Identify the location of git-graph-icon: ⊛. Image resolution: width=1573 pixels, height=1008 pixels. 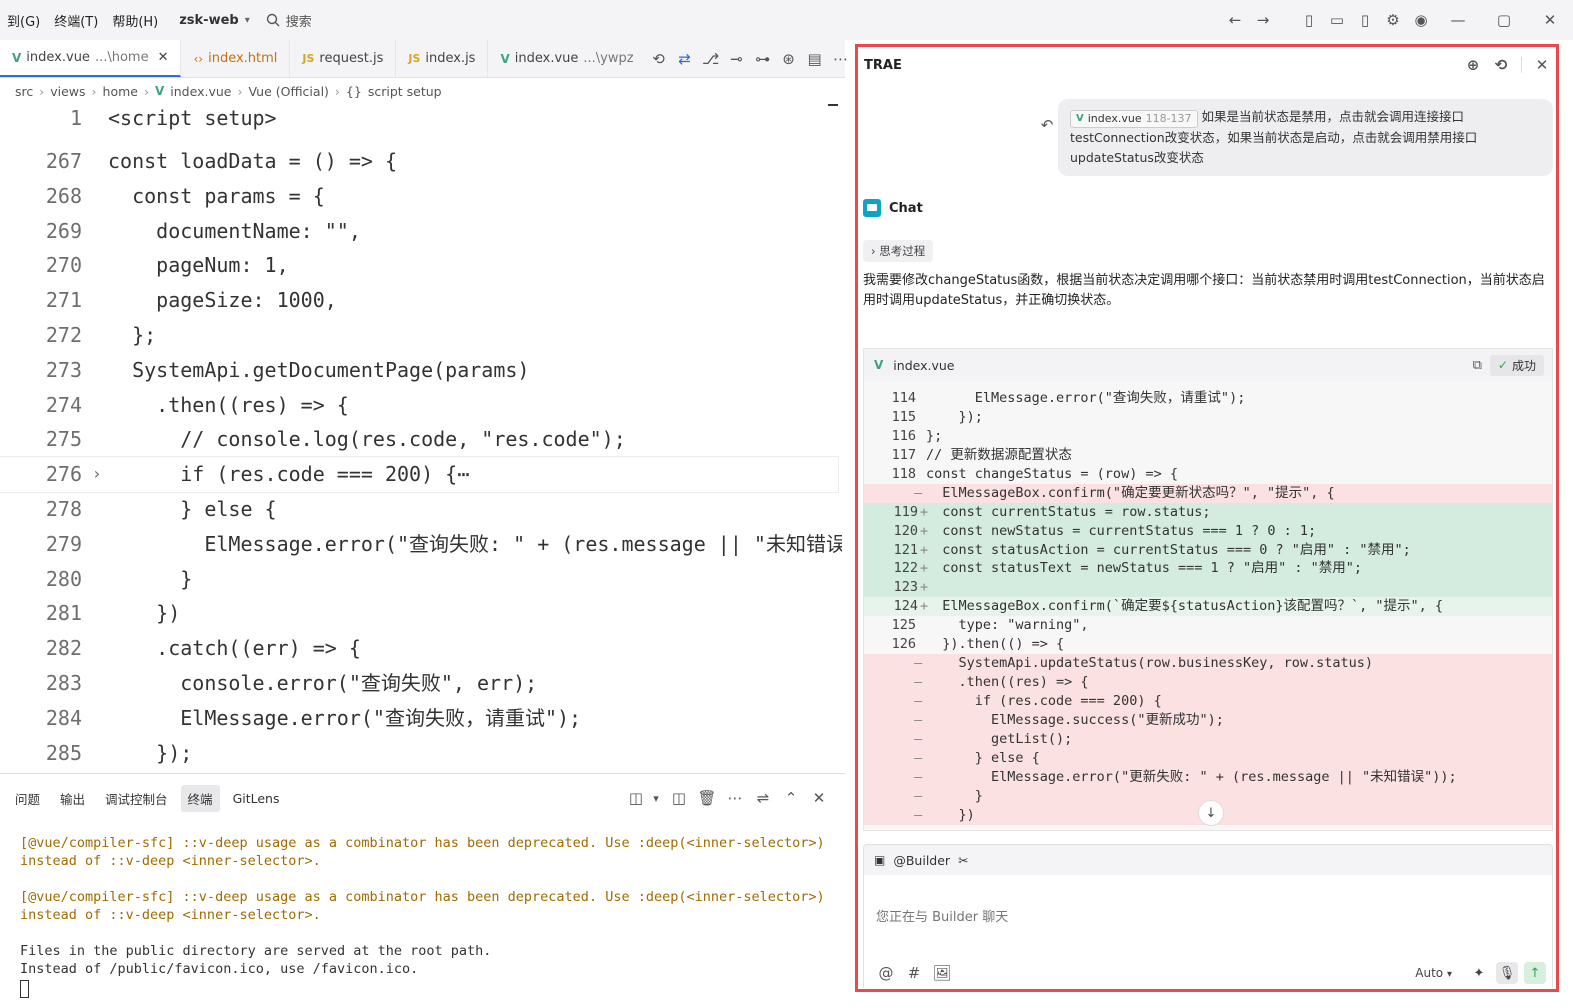
(789, 59).